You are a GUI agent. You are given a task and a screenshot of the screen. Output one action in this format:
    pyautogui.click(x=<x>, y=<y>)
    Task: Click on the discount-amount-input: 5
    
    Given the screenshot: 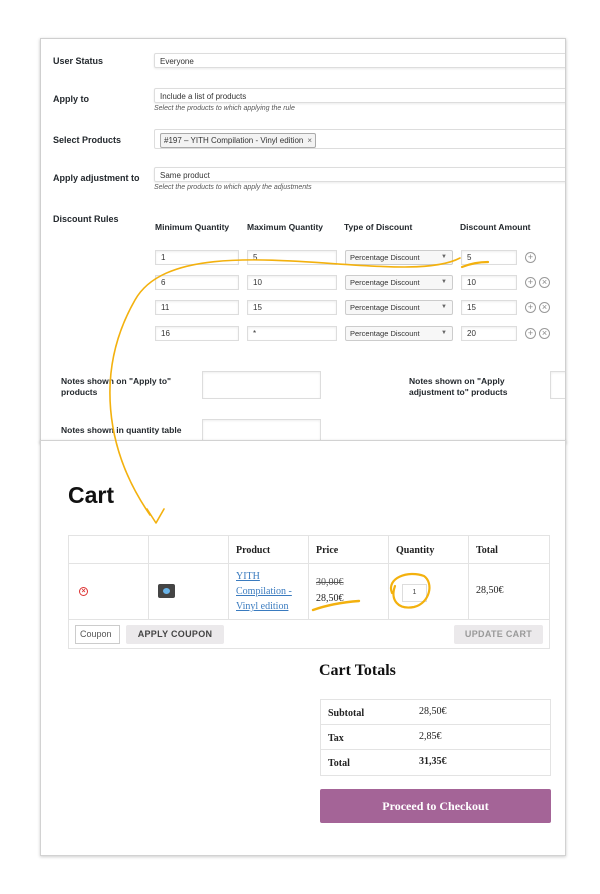 What is the action you would take?
    pyautogui.click(x=489, y=257)
    